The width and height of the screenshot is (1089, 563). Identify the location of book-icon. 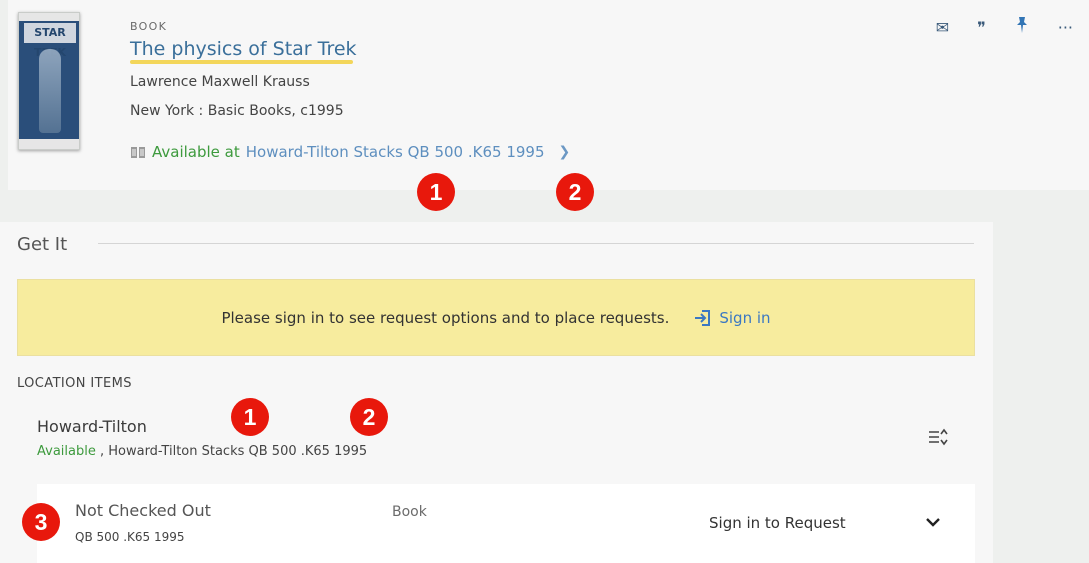
(138, 152).